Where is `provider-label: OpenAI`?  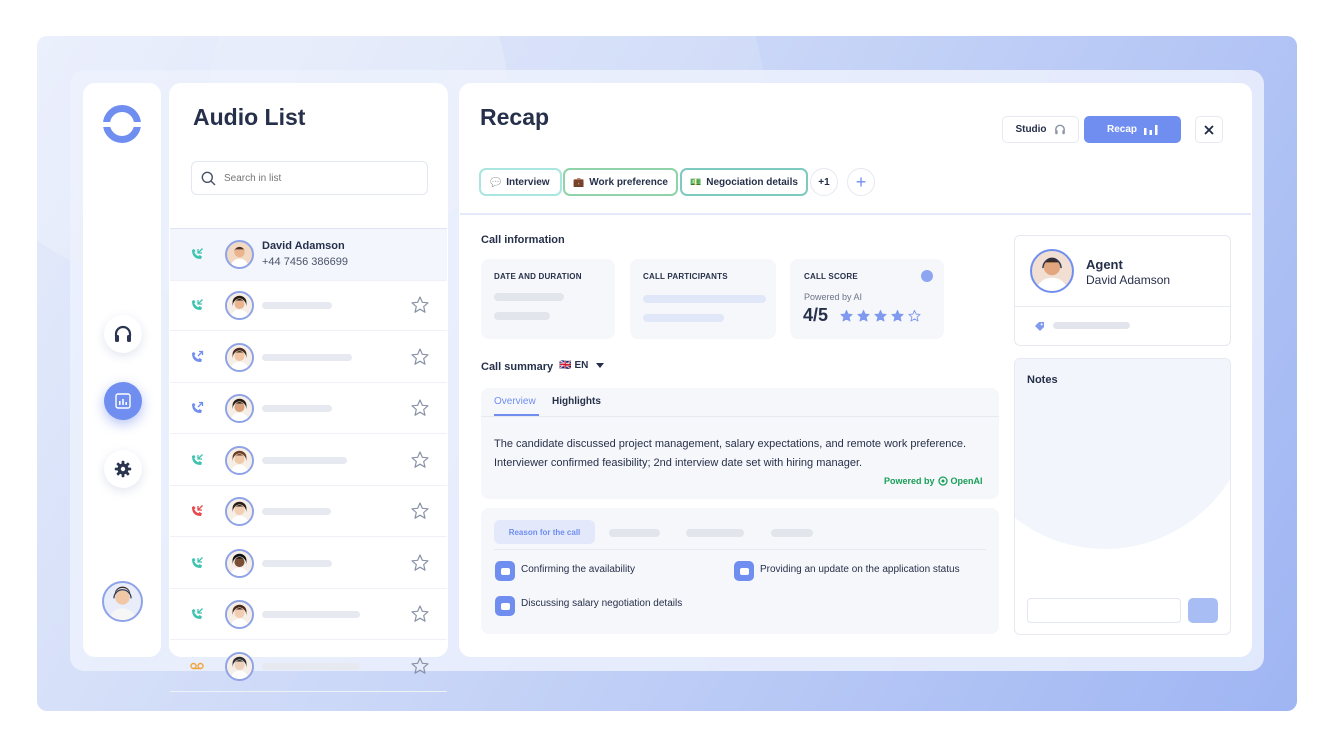
provider-label: OpenAI is located at coordinates (966, 481).